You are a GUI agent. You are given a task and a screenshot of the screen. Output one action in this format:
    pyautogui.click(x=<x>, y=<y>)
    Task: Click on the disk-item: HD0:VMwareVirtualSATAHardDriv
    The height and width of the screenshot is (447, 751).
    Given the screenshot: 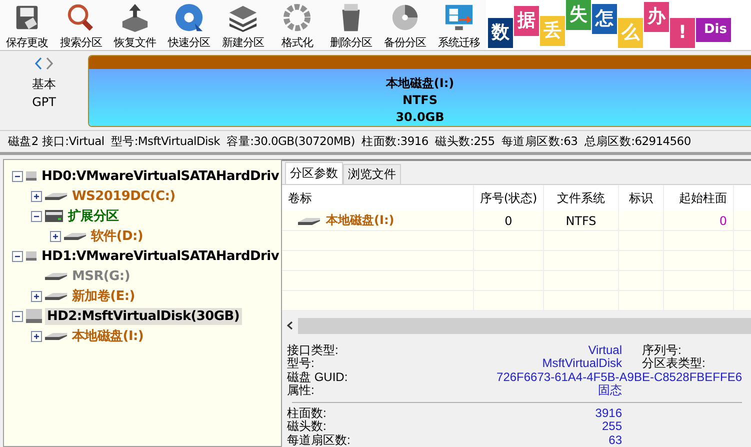 What is the action you would take?
    pyautogui.click(x=160, y=176)
    